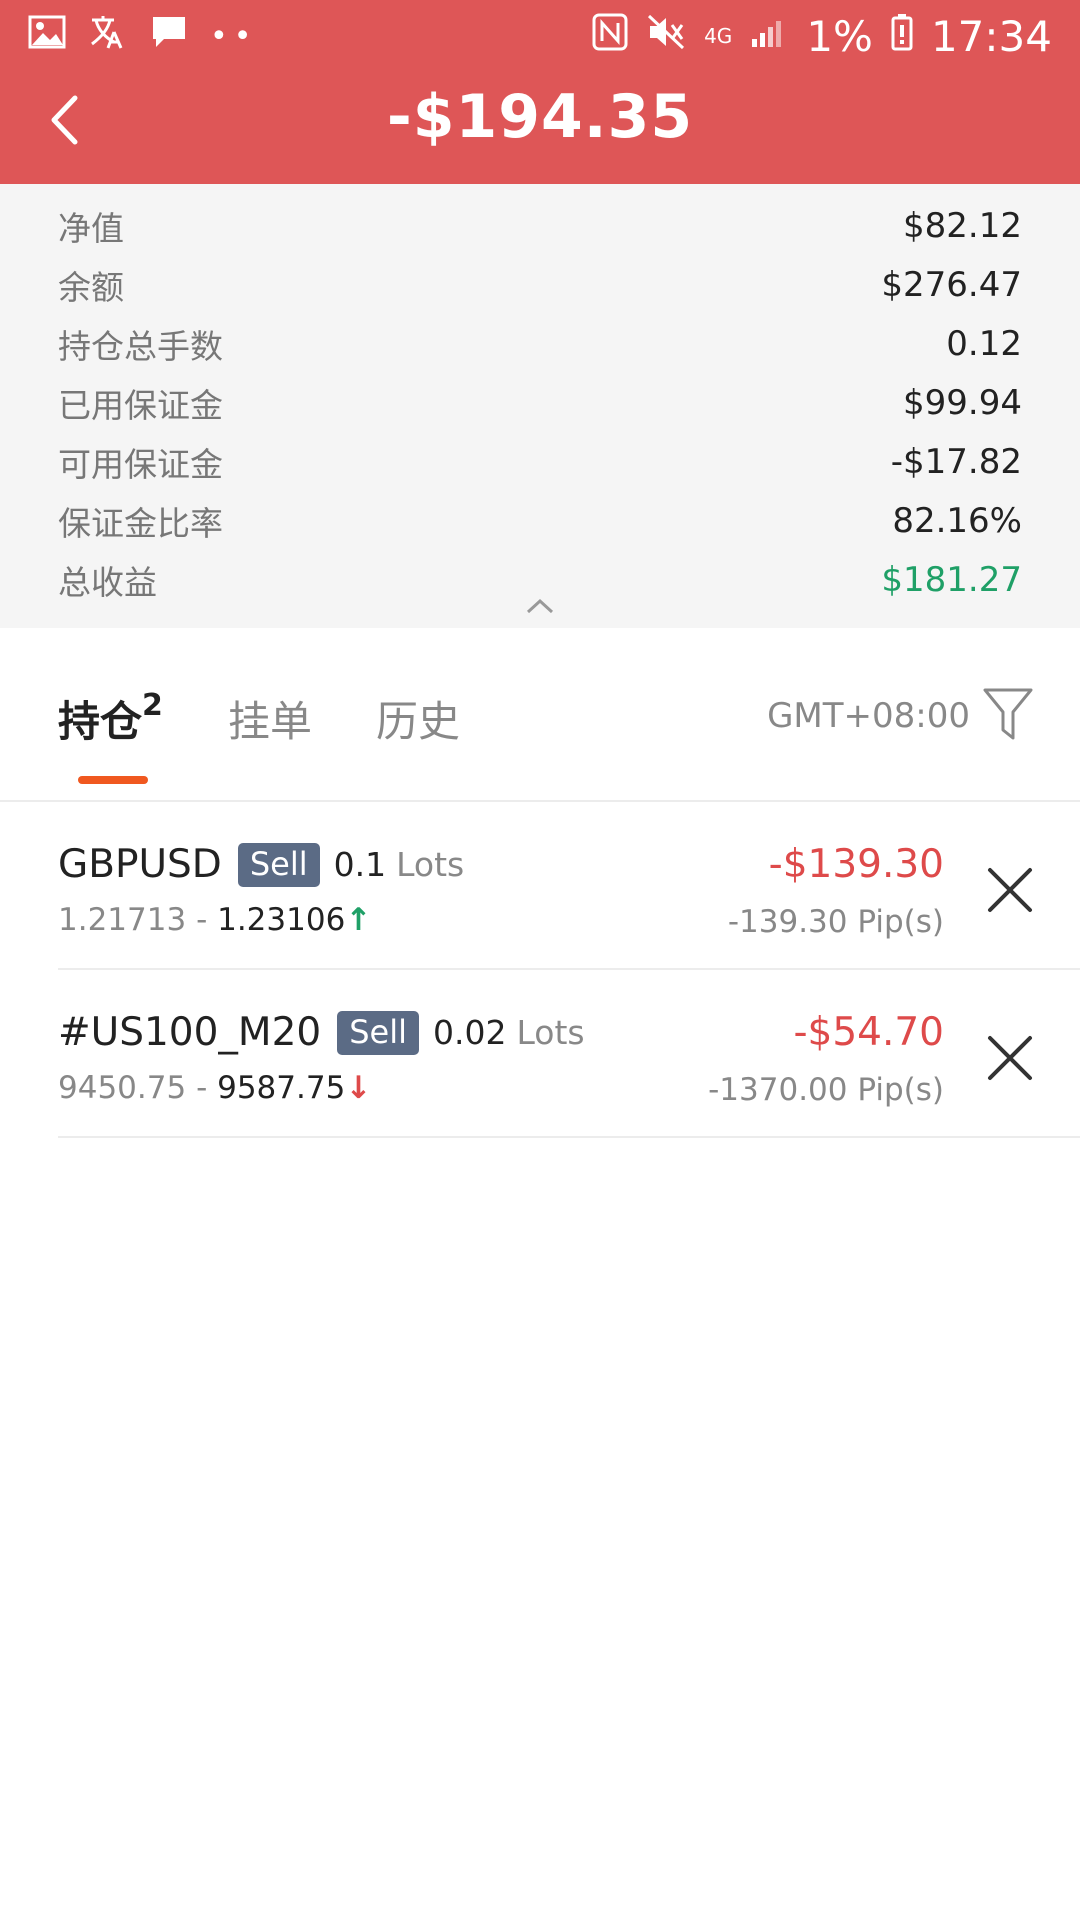 The height and width of the screenshot is (1920, 1080). I want to click on nfc-icon, so click(610, 36).